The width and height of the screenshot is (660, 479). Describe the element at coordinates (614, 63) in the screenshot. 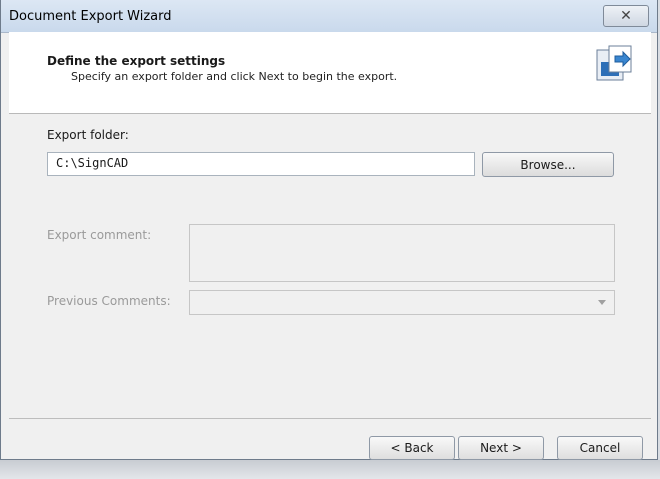

I see `export-document-icon` at that location.